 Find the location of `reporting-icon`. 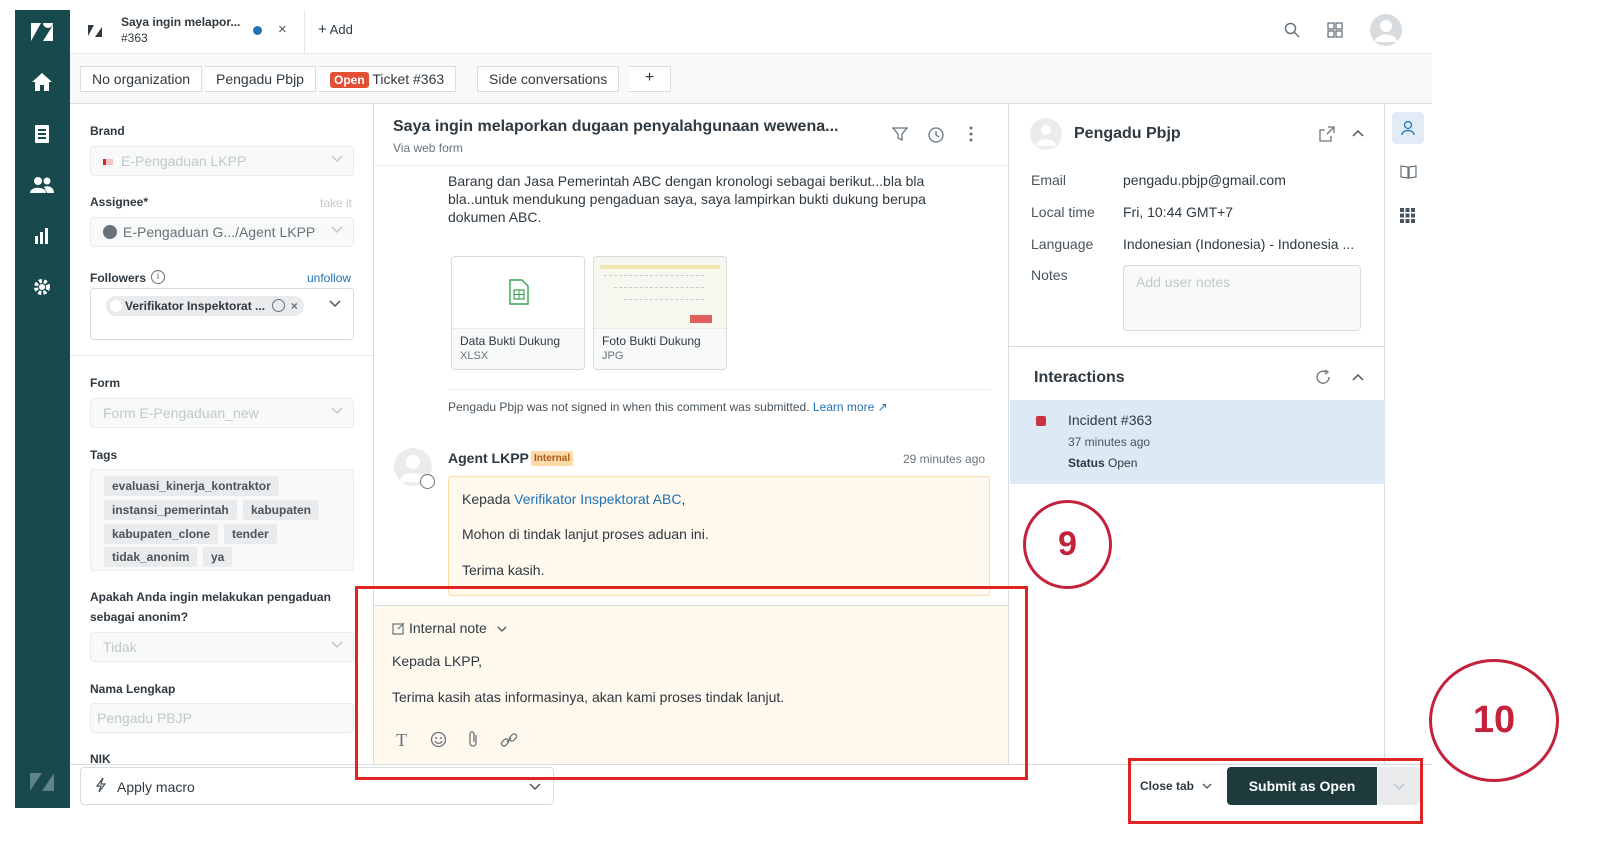

reporting-icon is located at coordinates (42, 236).